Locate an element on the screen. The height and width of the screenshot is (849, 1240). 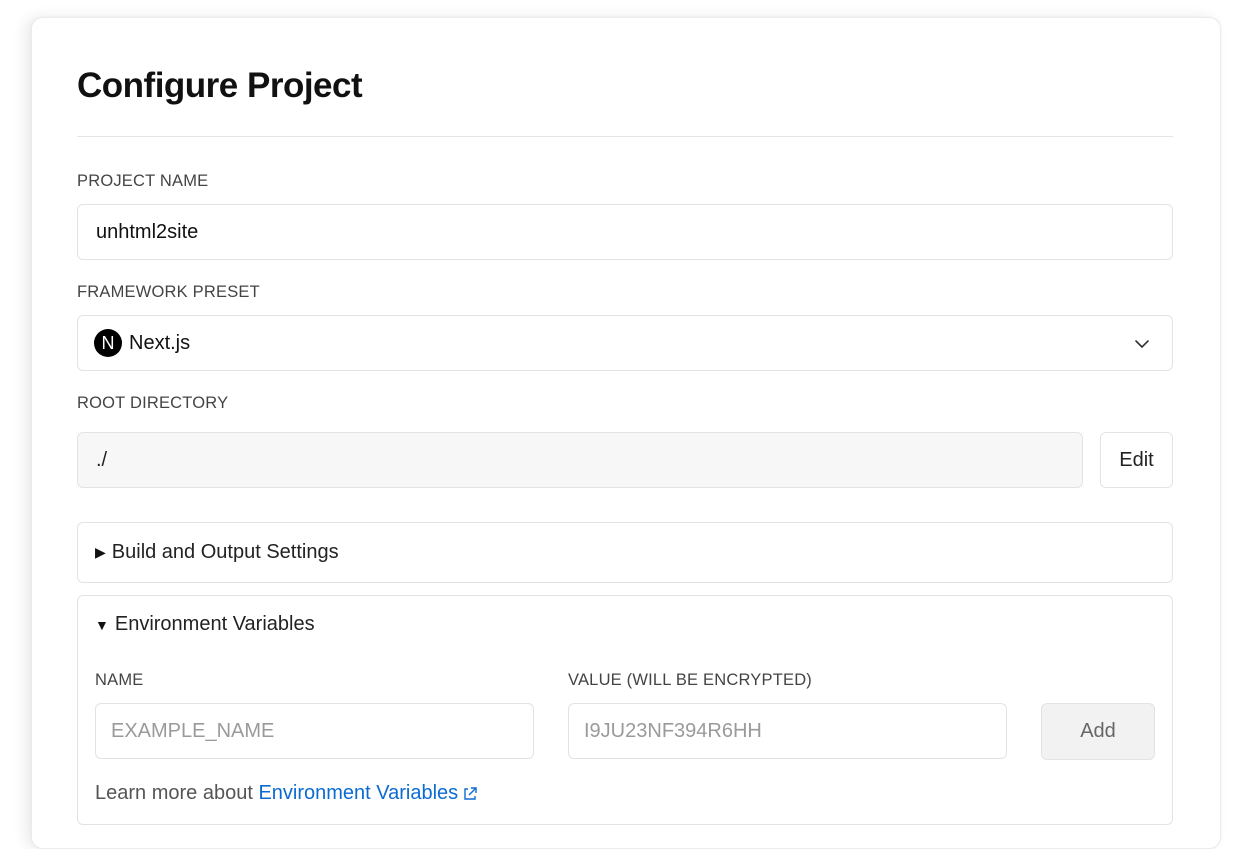
framework-selected-value: N Next.js is located at coordinates (134, 343).